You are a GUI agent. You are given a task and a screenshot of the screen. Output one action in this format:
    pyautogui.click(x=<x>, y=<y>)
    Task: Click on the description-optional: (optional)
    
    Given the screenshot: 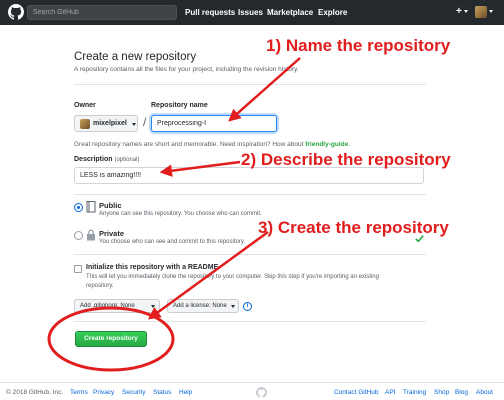 What is the action you would take?
    pyautogui.click(x=127, y=160)
    